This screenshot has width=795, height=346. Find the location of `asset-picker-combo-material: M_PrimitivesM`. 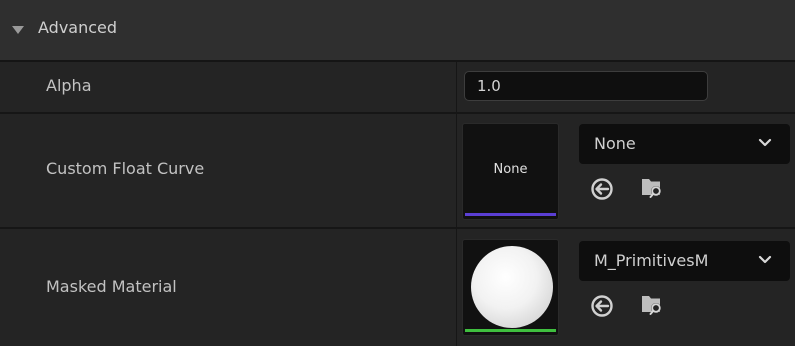

asset-picker-combo-material: M_PrimitivesM is located at coordinates (684, 261).